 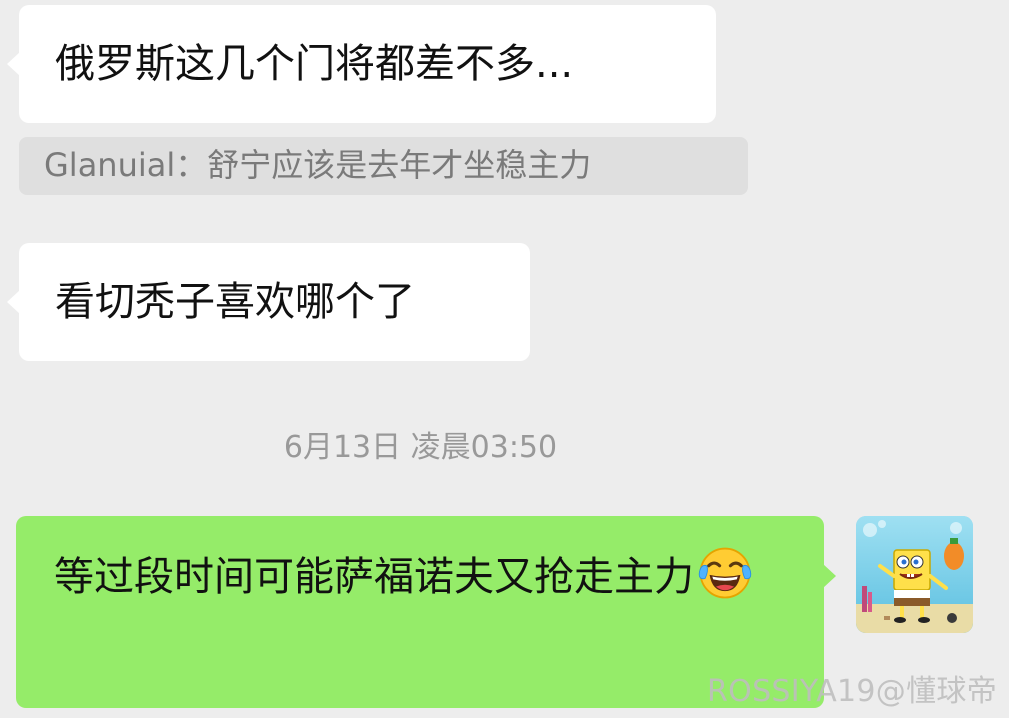 What do you see at coordinates (852, 691) in the screenshot?
I see `watermark: ROSSIYA19@懂球帝` at bounding box center [852, 691].